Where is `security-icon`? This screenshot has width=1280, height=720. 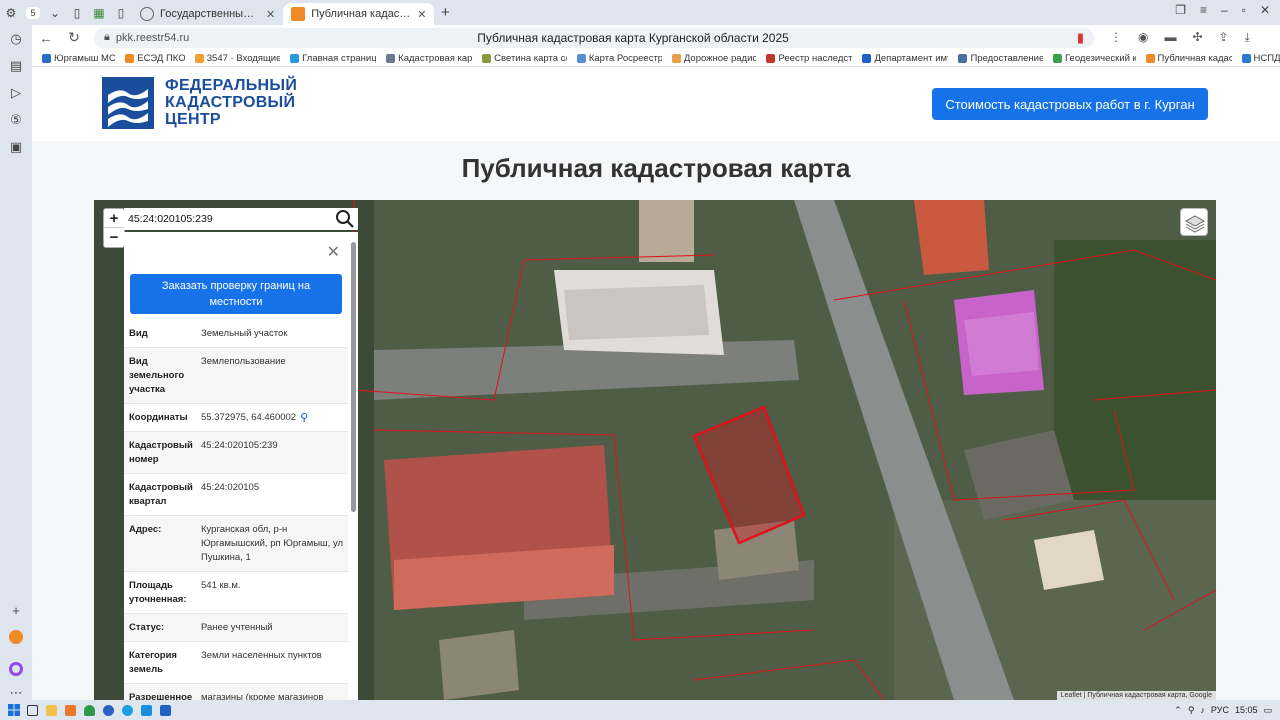
security-icon is located at coordinates (89, 710).